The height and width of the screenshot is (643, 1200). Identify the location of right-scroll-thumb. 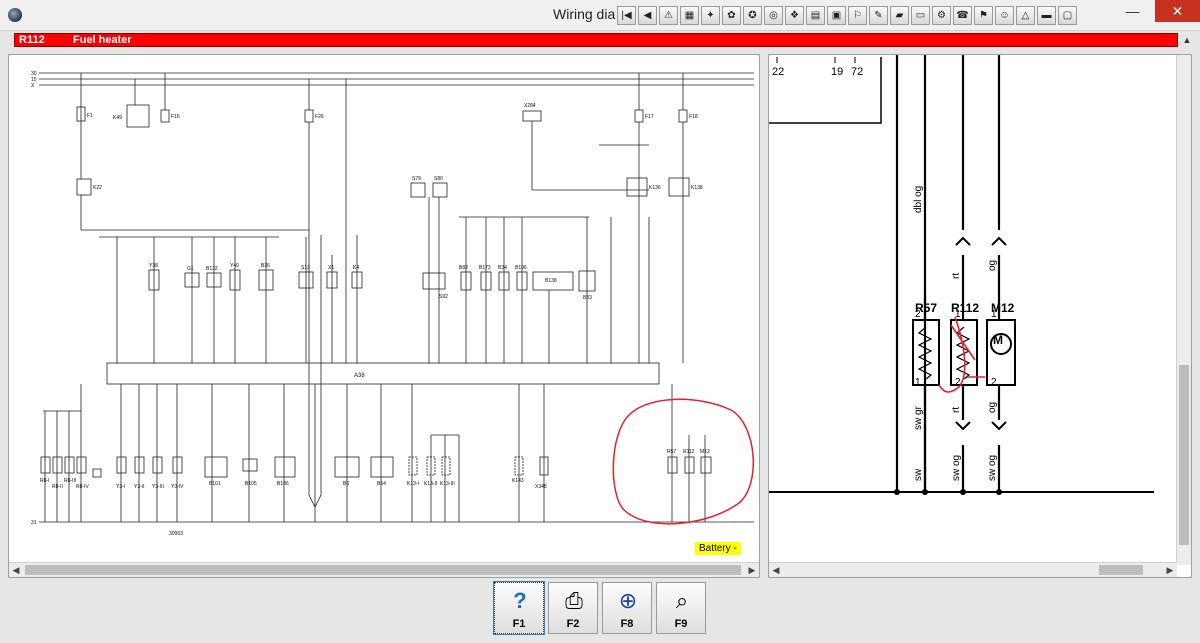
(1121, 570).